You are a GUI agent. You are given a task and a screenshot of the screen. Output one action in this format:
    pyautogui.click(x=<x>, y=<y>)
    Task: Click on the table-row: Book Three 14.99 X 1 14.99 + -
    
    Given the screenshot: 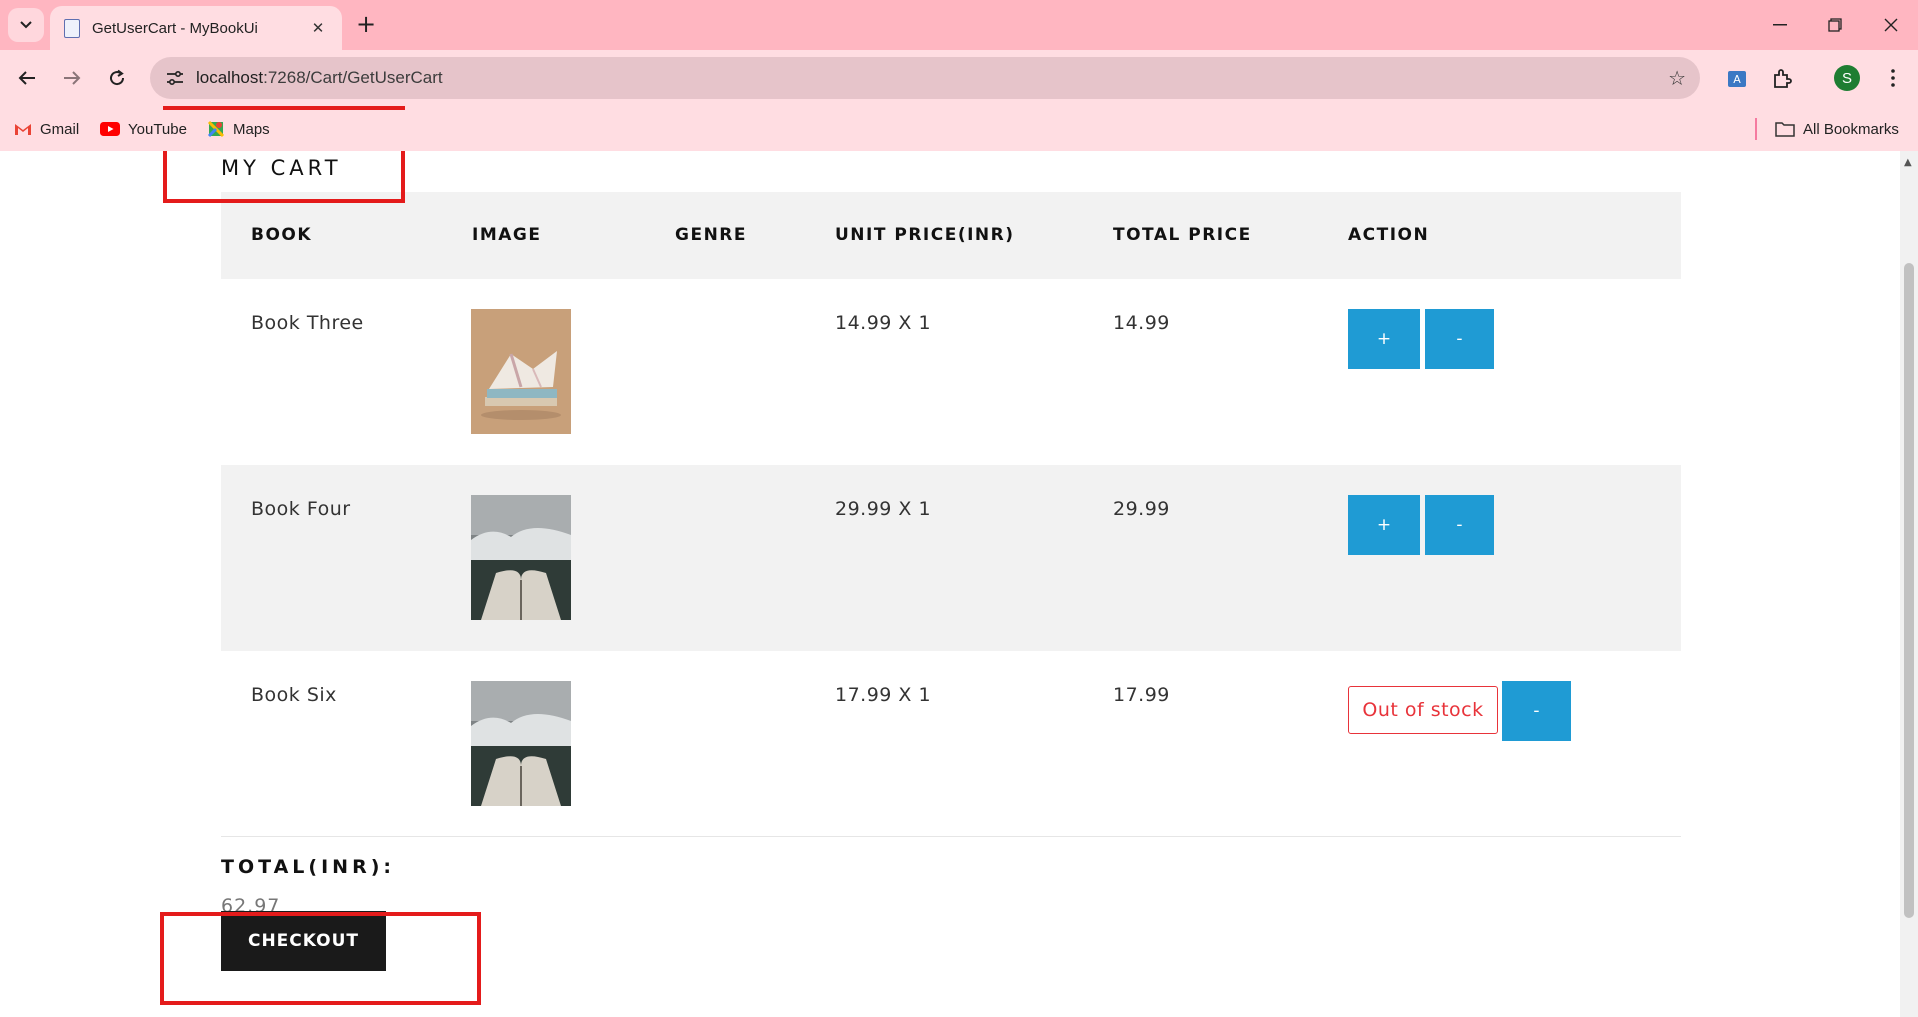 What is the action you would take?
    pyautogui.click(x=951, y=372)
    